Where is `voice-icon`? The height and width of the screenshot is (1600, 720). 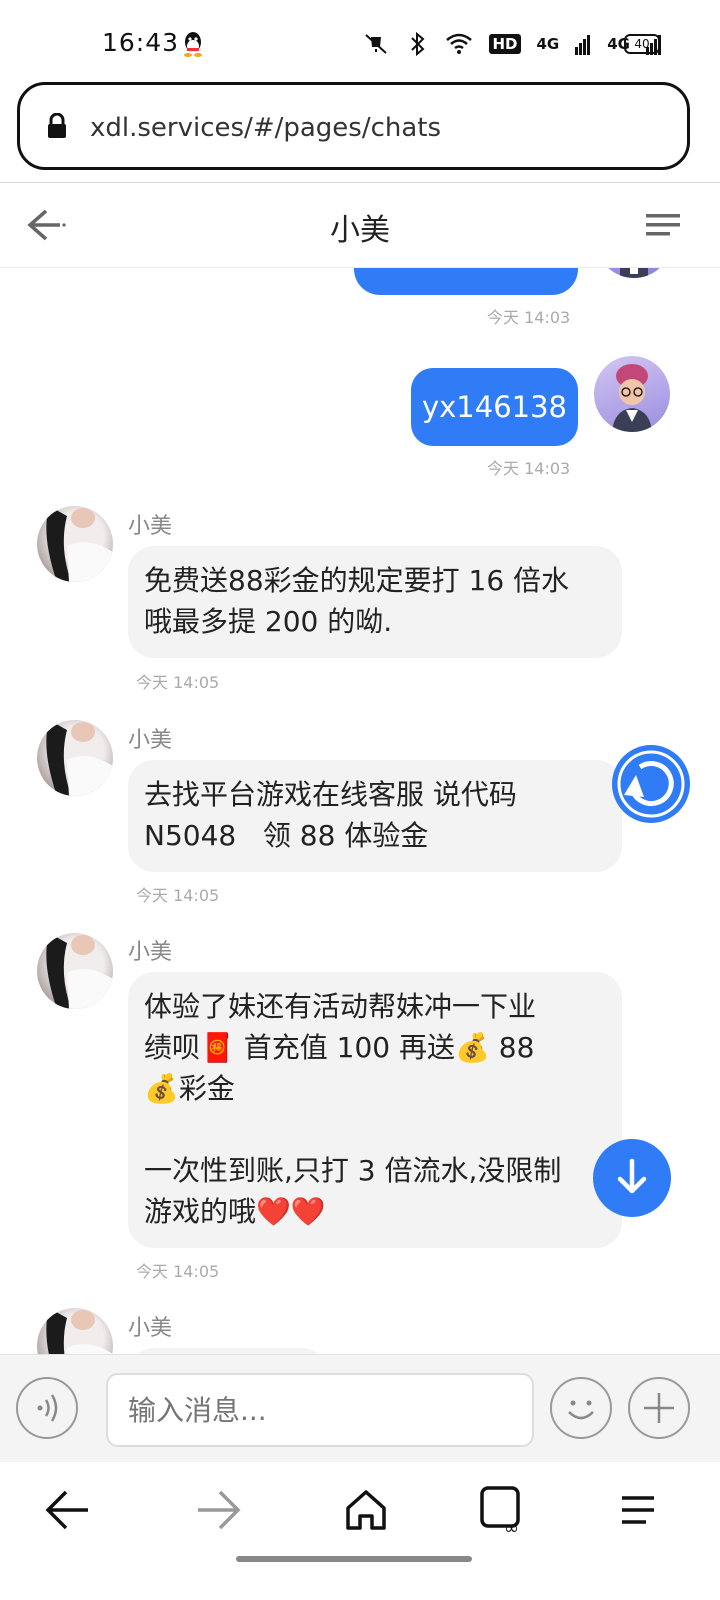
voice-icon is located at coordinates (47, 1408).